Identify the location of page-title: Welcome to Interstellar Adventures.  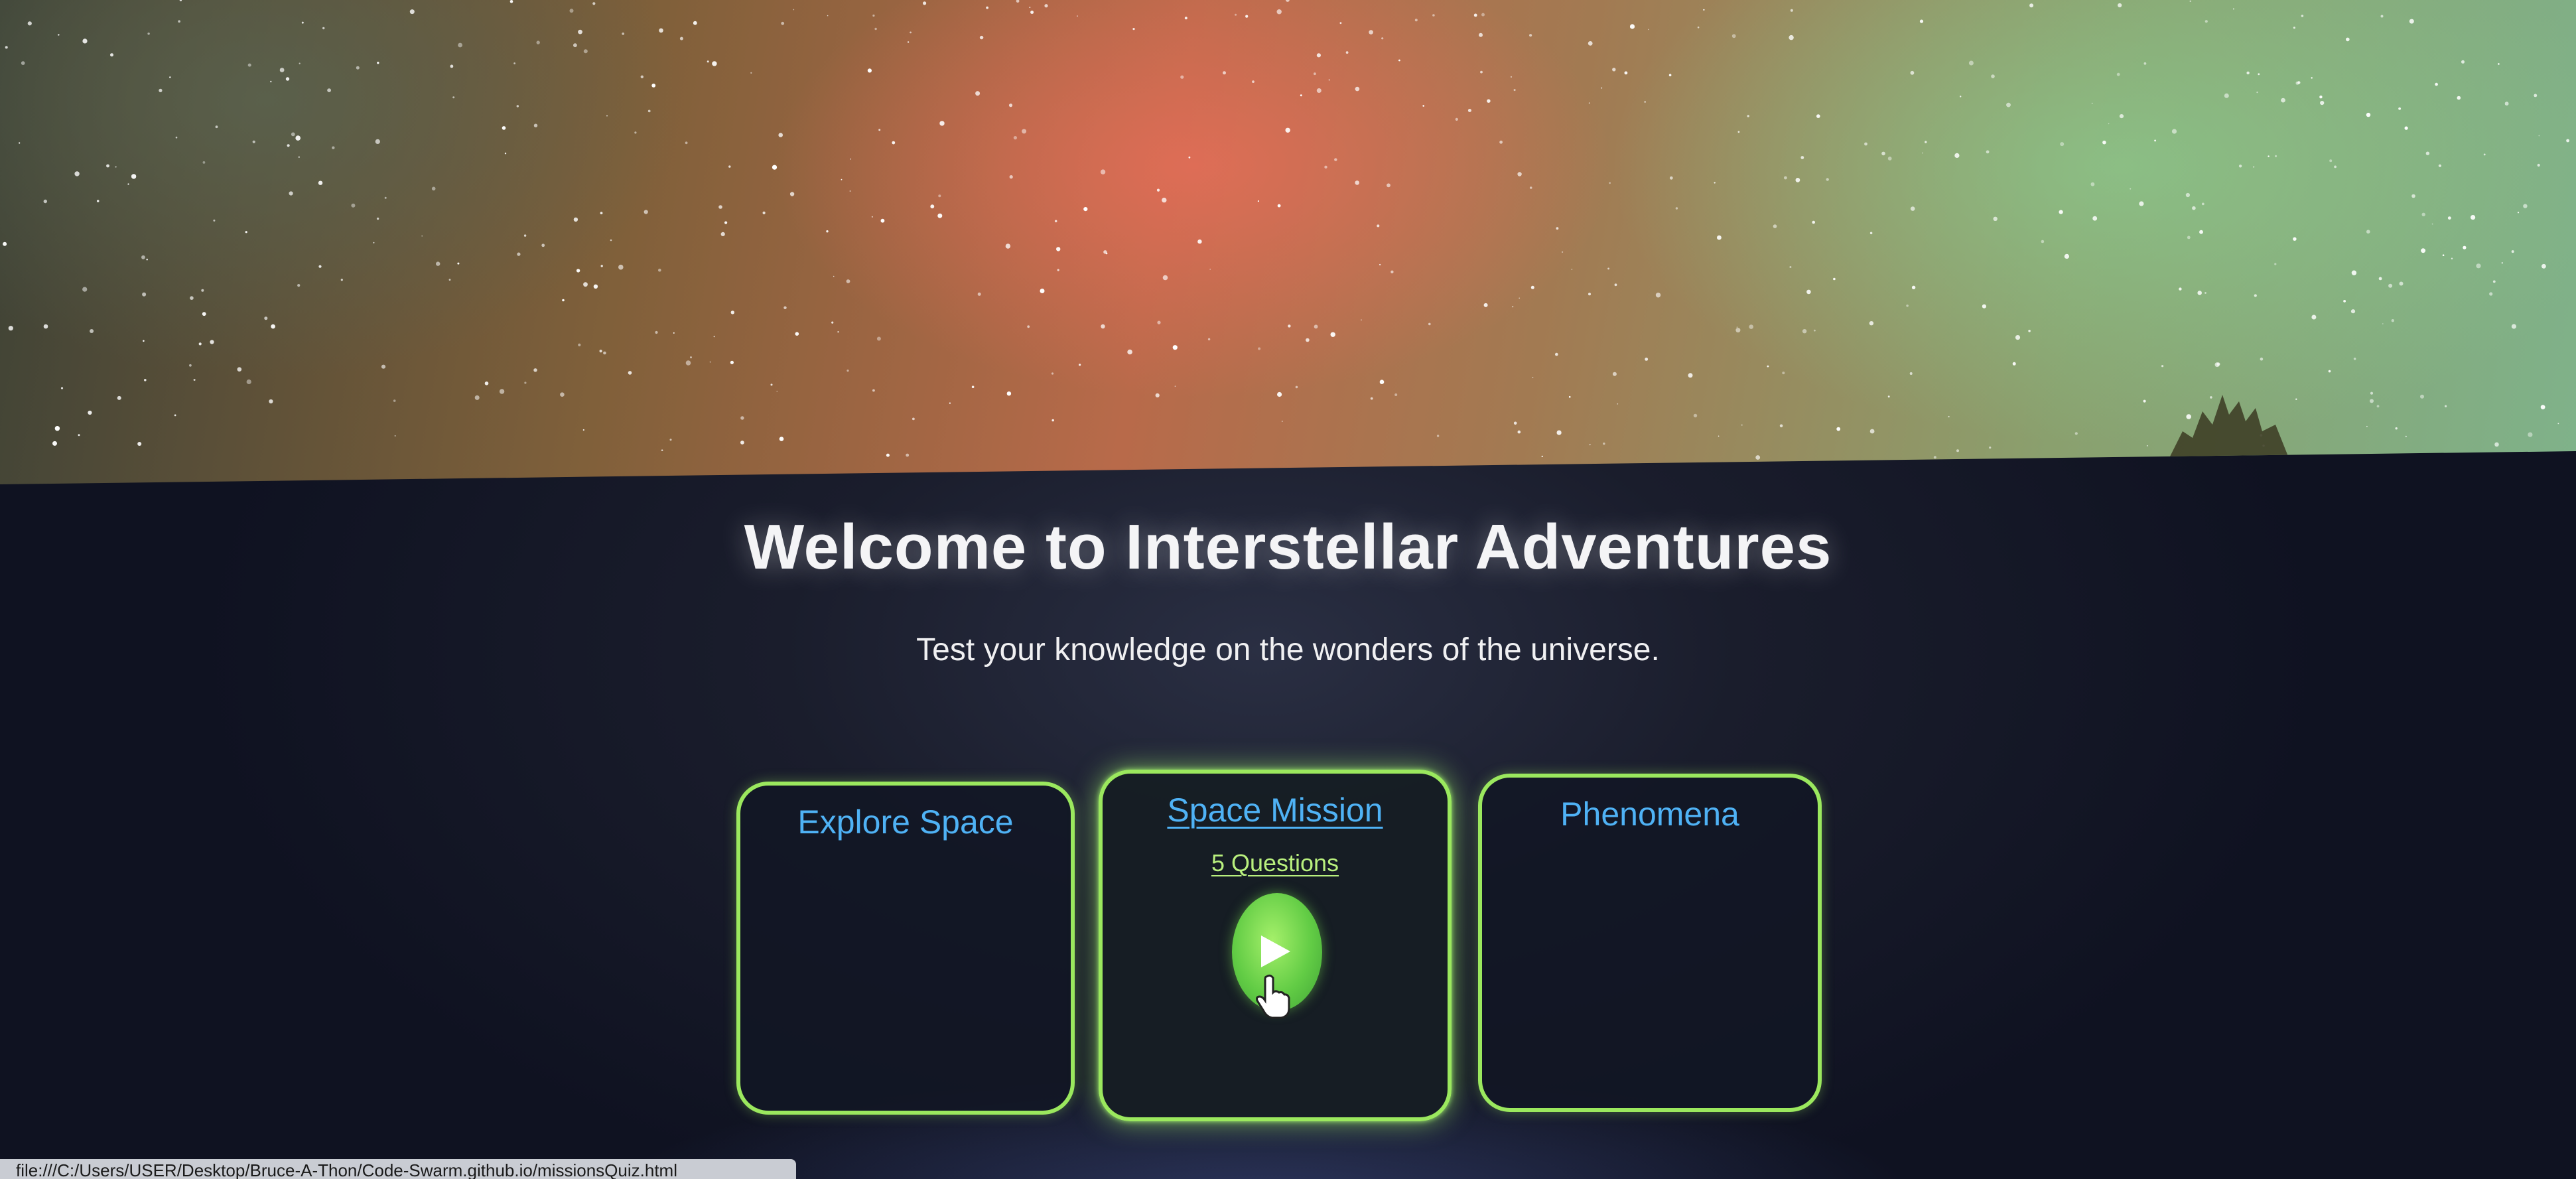
(1288, 547).